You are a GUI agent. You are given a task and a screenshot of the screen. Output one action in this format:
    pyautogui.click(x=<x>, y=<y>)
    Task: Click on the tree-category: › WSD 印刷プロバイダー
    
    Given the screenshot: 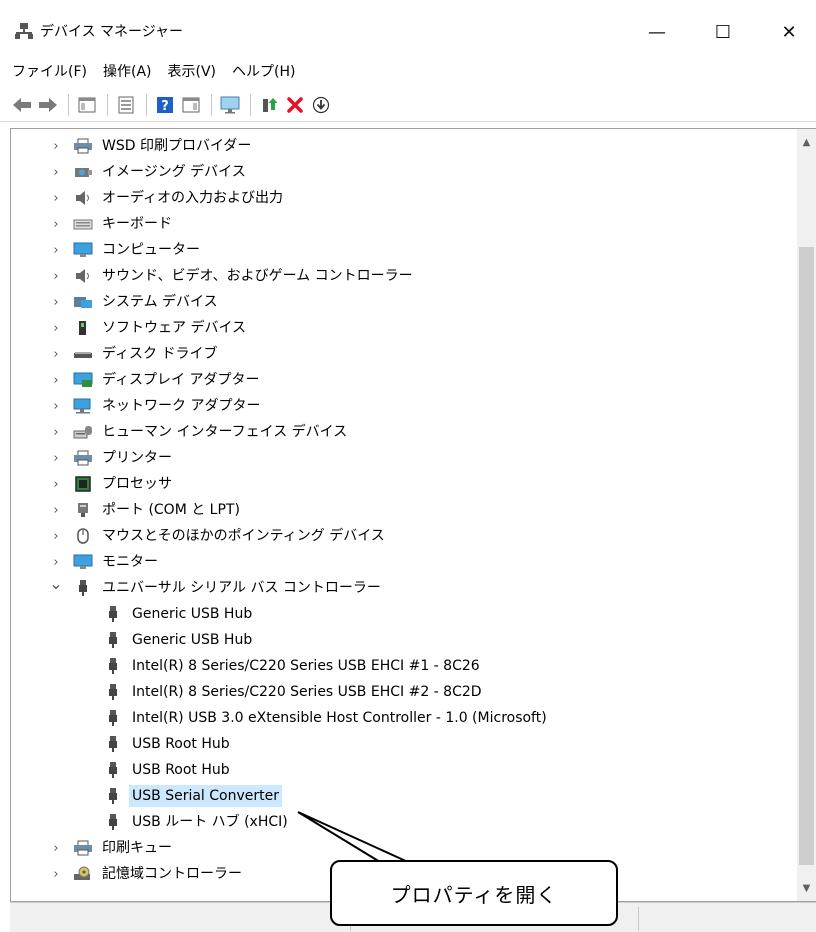 What is the action you would take?
    pyautogui.click(x=404, y=146)
    